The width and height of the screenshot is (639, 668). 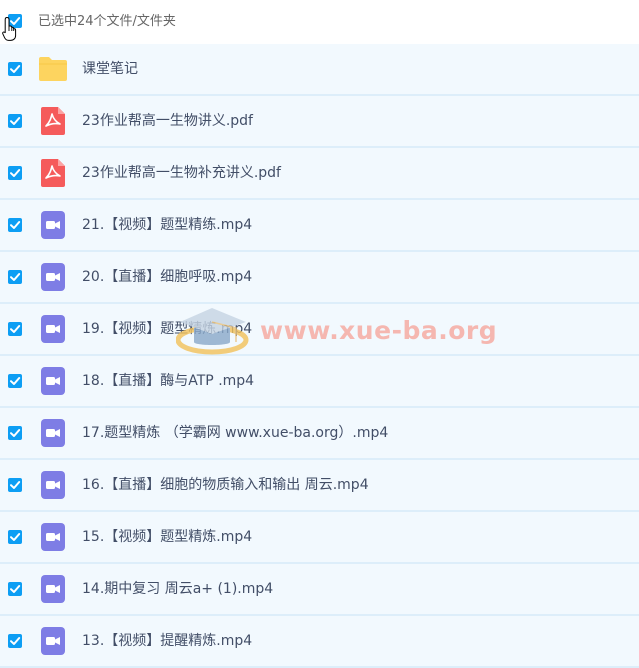 I want to click on file-row: 17.题型精炼 （学霸网 www.xue-ba.org）.mp4, so click(x=319, y=434).